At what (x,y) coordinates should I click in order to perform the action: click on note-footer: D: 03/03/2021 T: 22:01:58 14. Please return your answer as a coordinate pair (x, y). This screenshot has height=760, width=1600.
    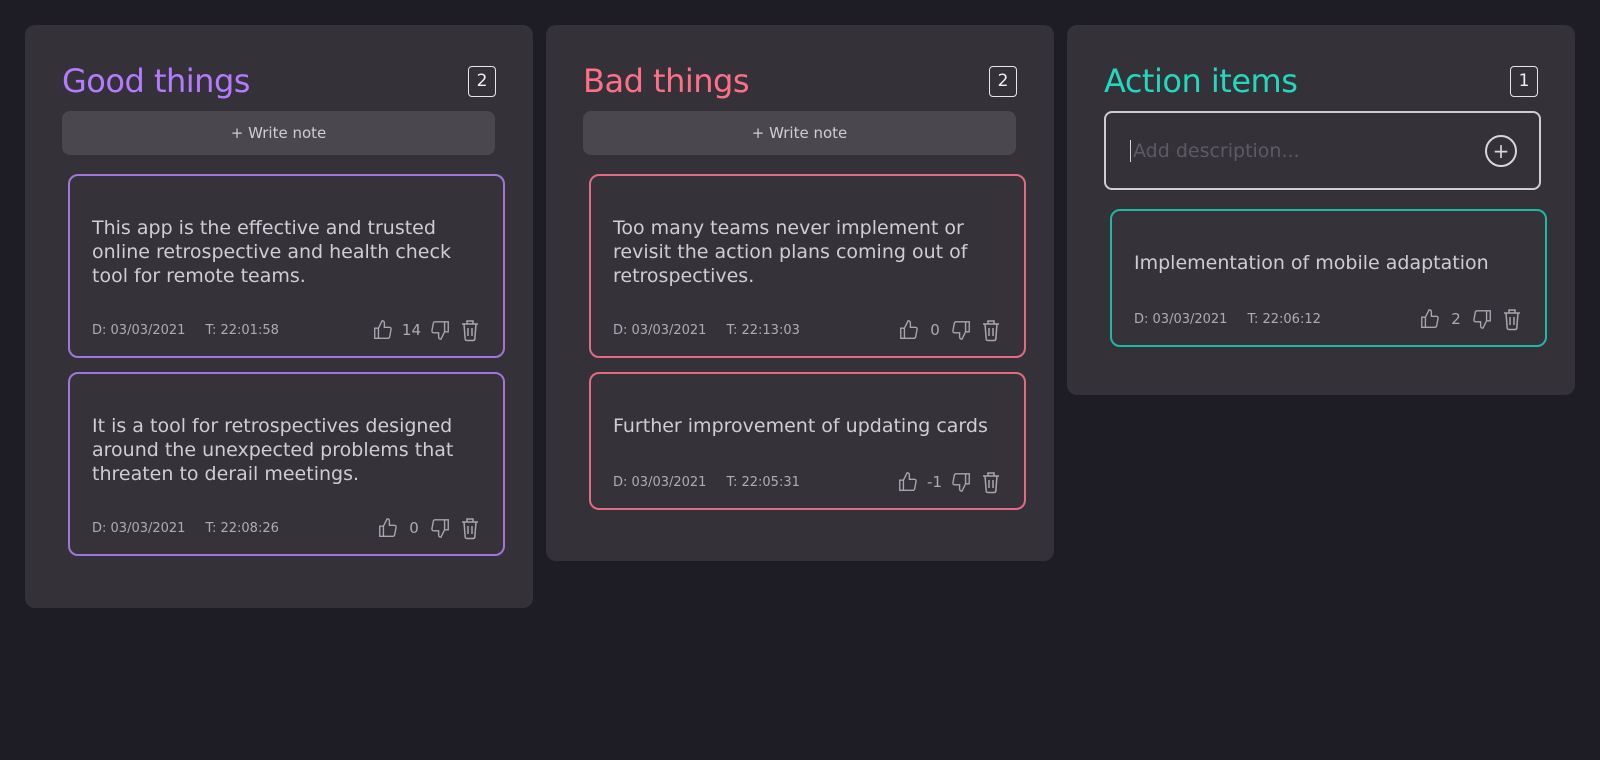
    Looking at the image, I should click on (286, 330).